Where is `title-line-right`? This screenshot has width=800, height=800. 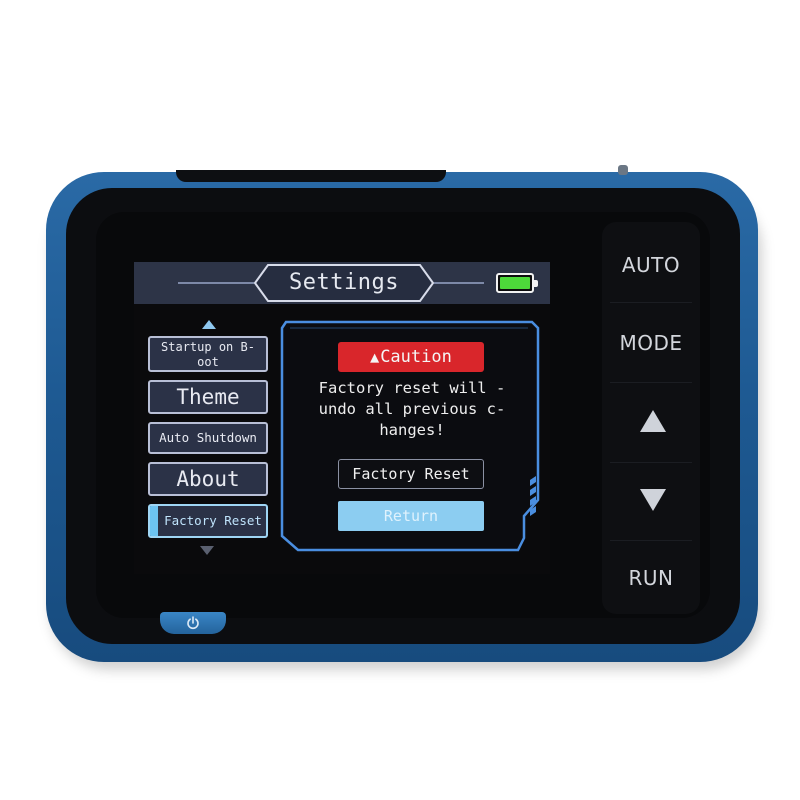 title-line-right is located at coordinates (459, 283).